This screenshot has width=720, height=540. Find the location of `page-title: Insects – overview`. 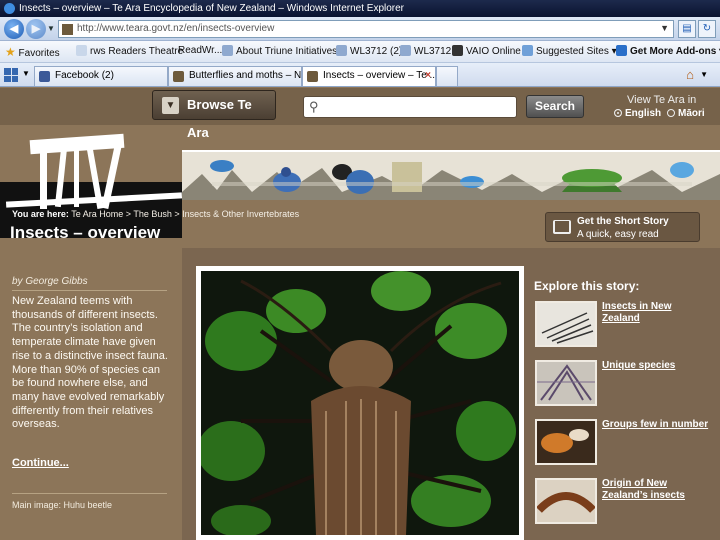

page-title: Insects – overview is located at coordinates (85, 232).